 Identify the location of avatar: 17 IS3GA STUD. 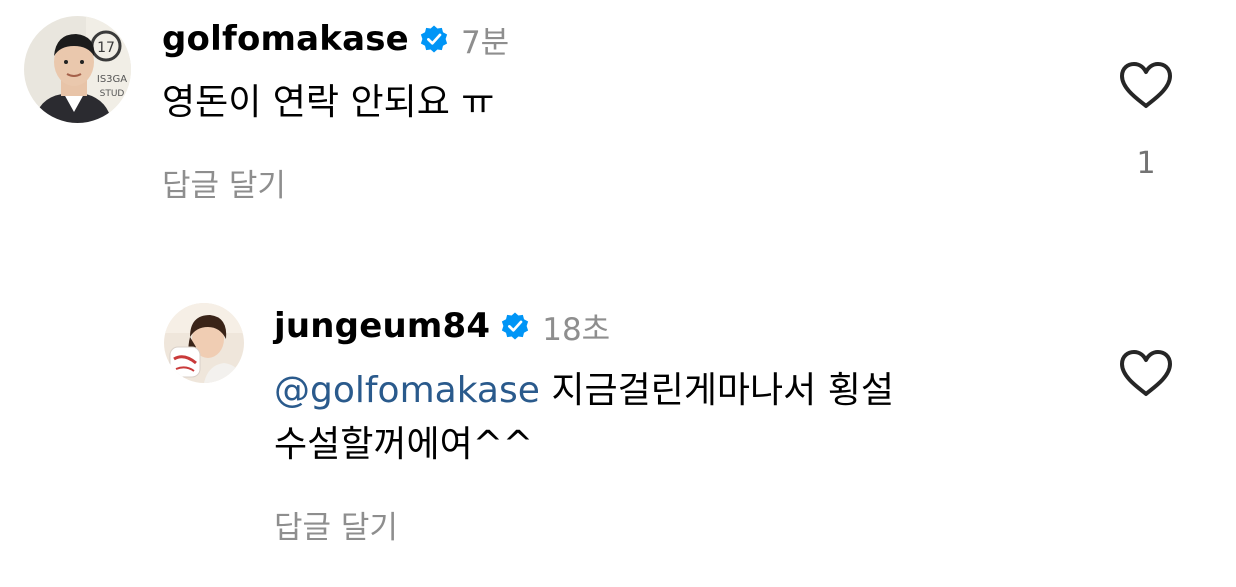
(77, 69).